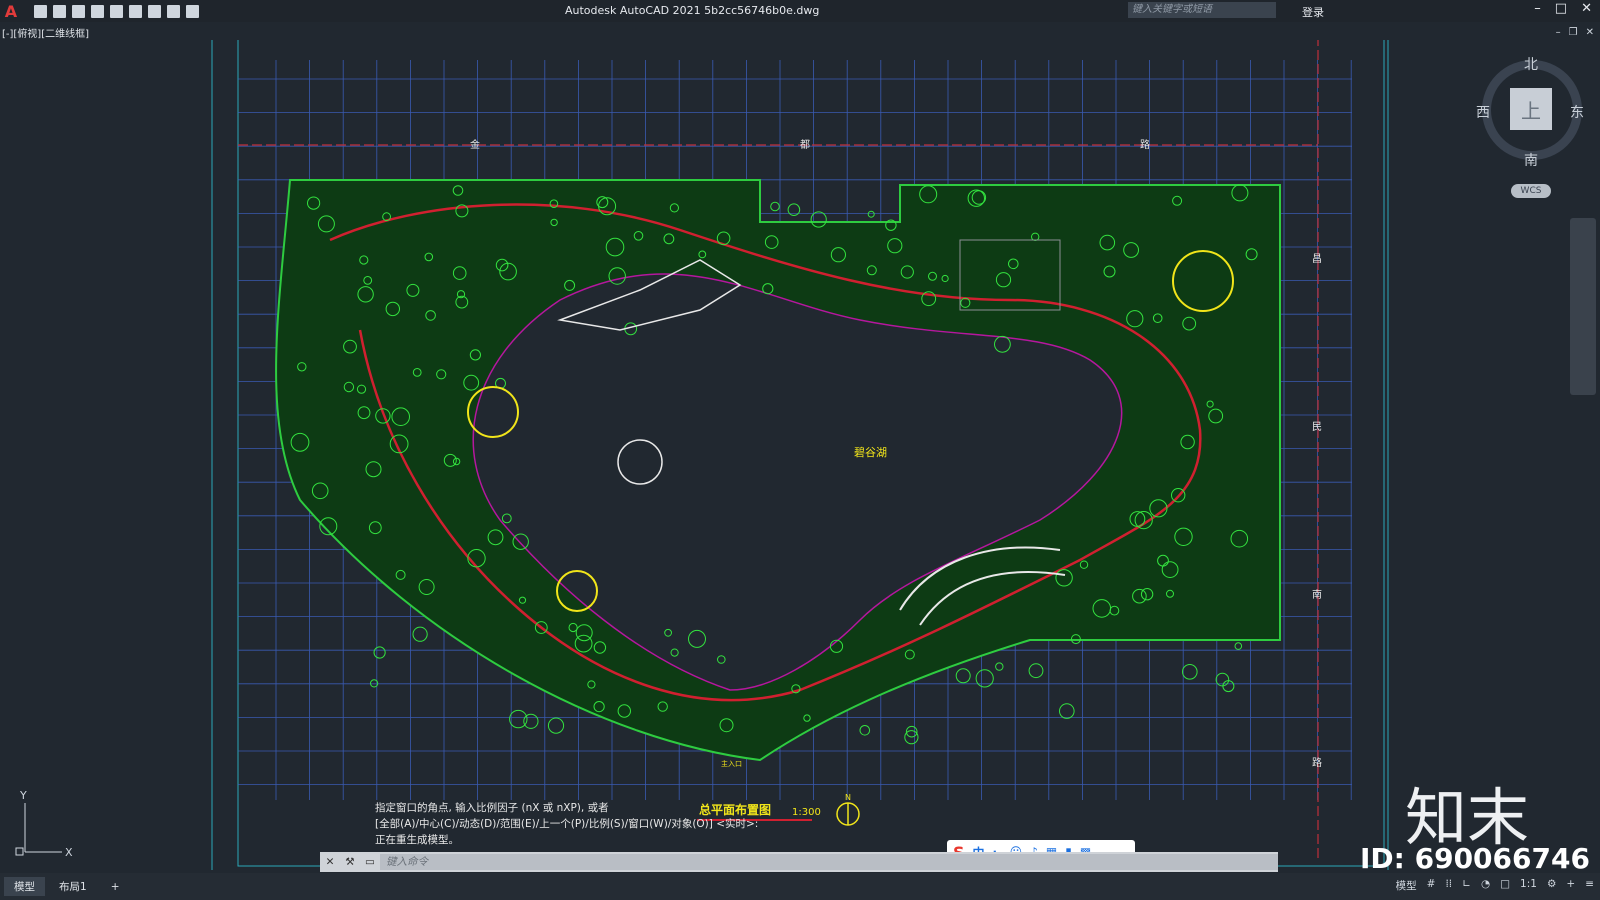 This screenshot has height=900, width=1600. What do you see at coordinates (805, 145) in the screenshot?
I see `road-char-2: 都` at bounding box center [805, 145].